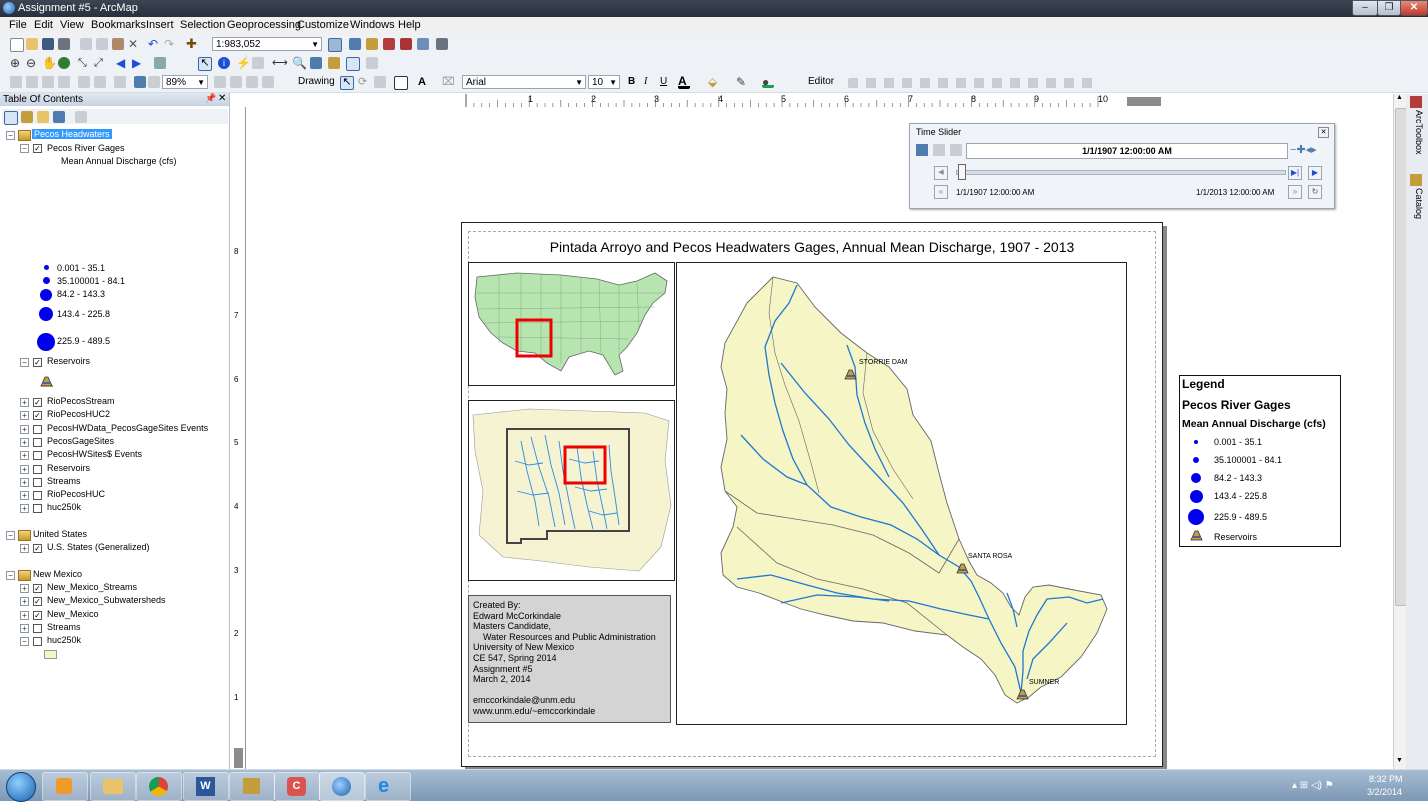 This screenshot has width=1428, height=802. Describe the element at coordinates (922, 150) in the screenshot. I see `enable-time-icon` at that location.